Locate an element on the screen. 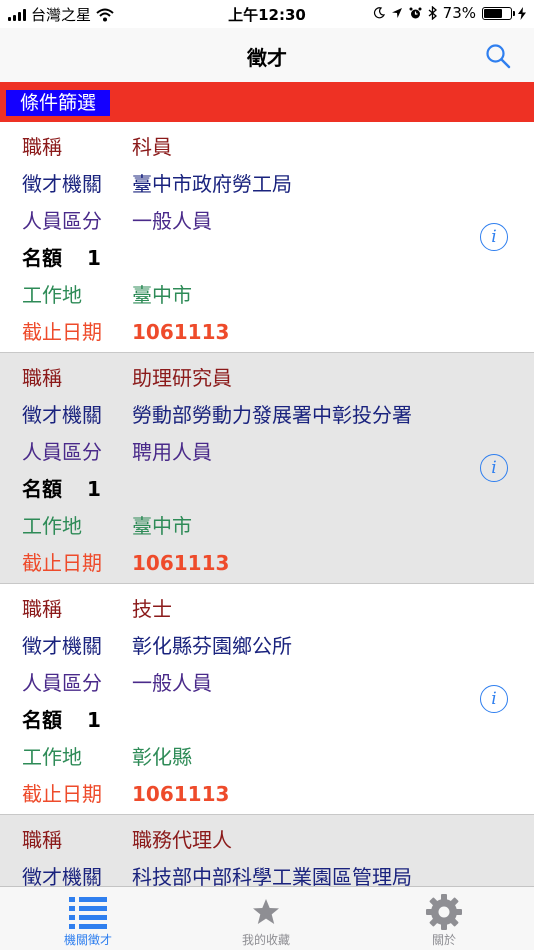 This screenshot has height=950, width=534. moon-icon is located at coordinates (379, 13).